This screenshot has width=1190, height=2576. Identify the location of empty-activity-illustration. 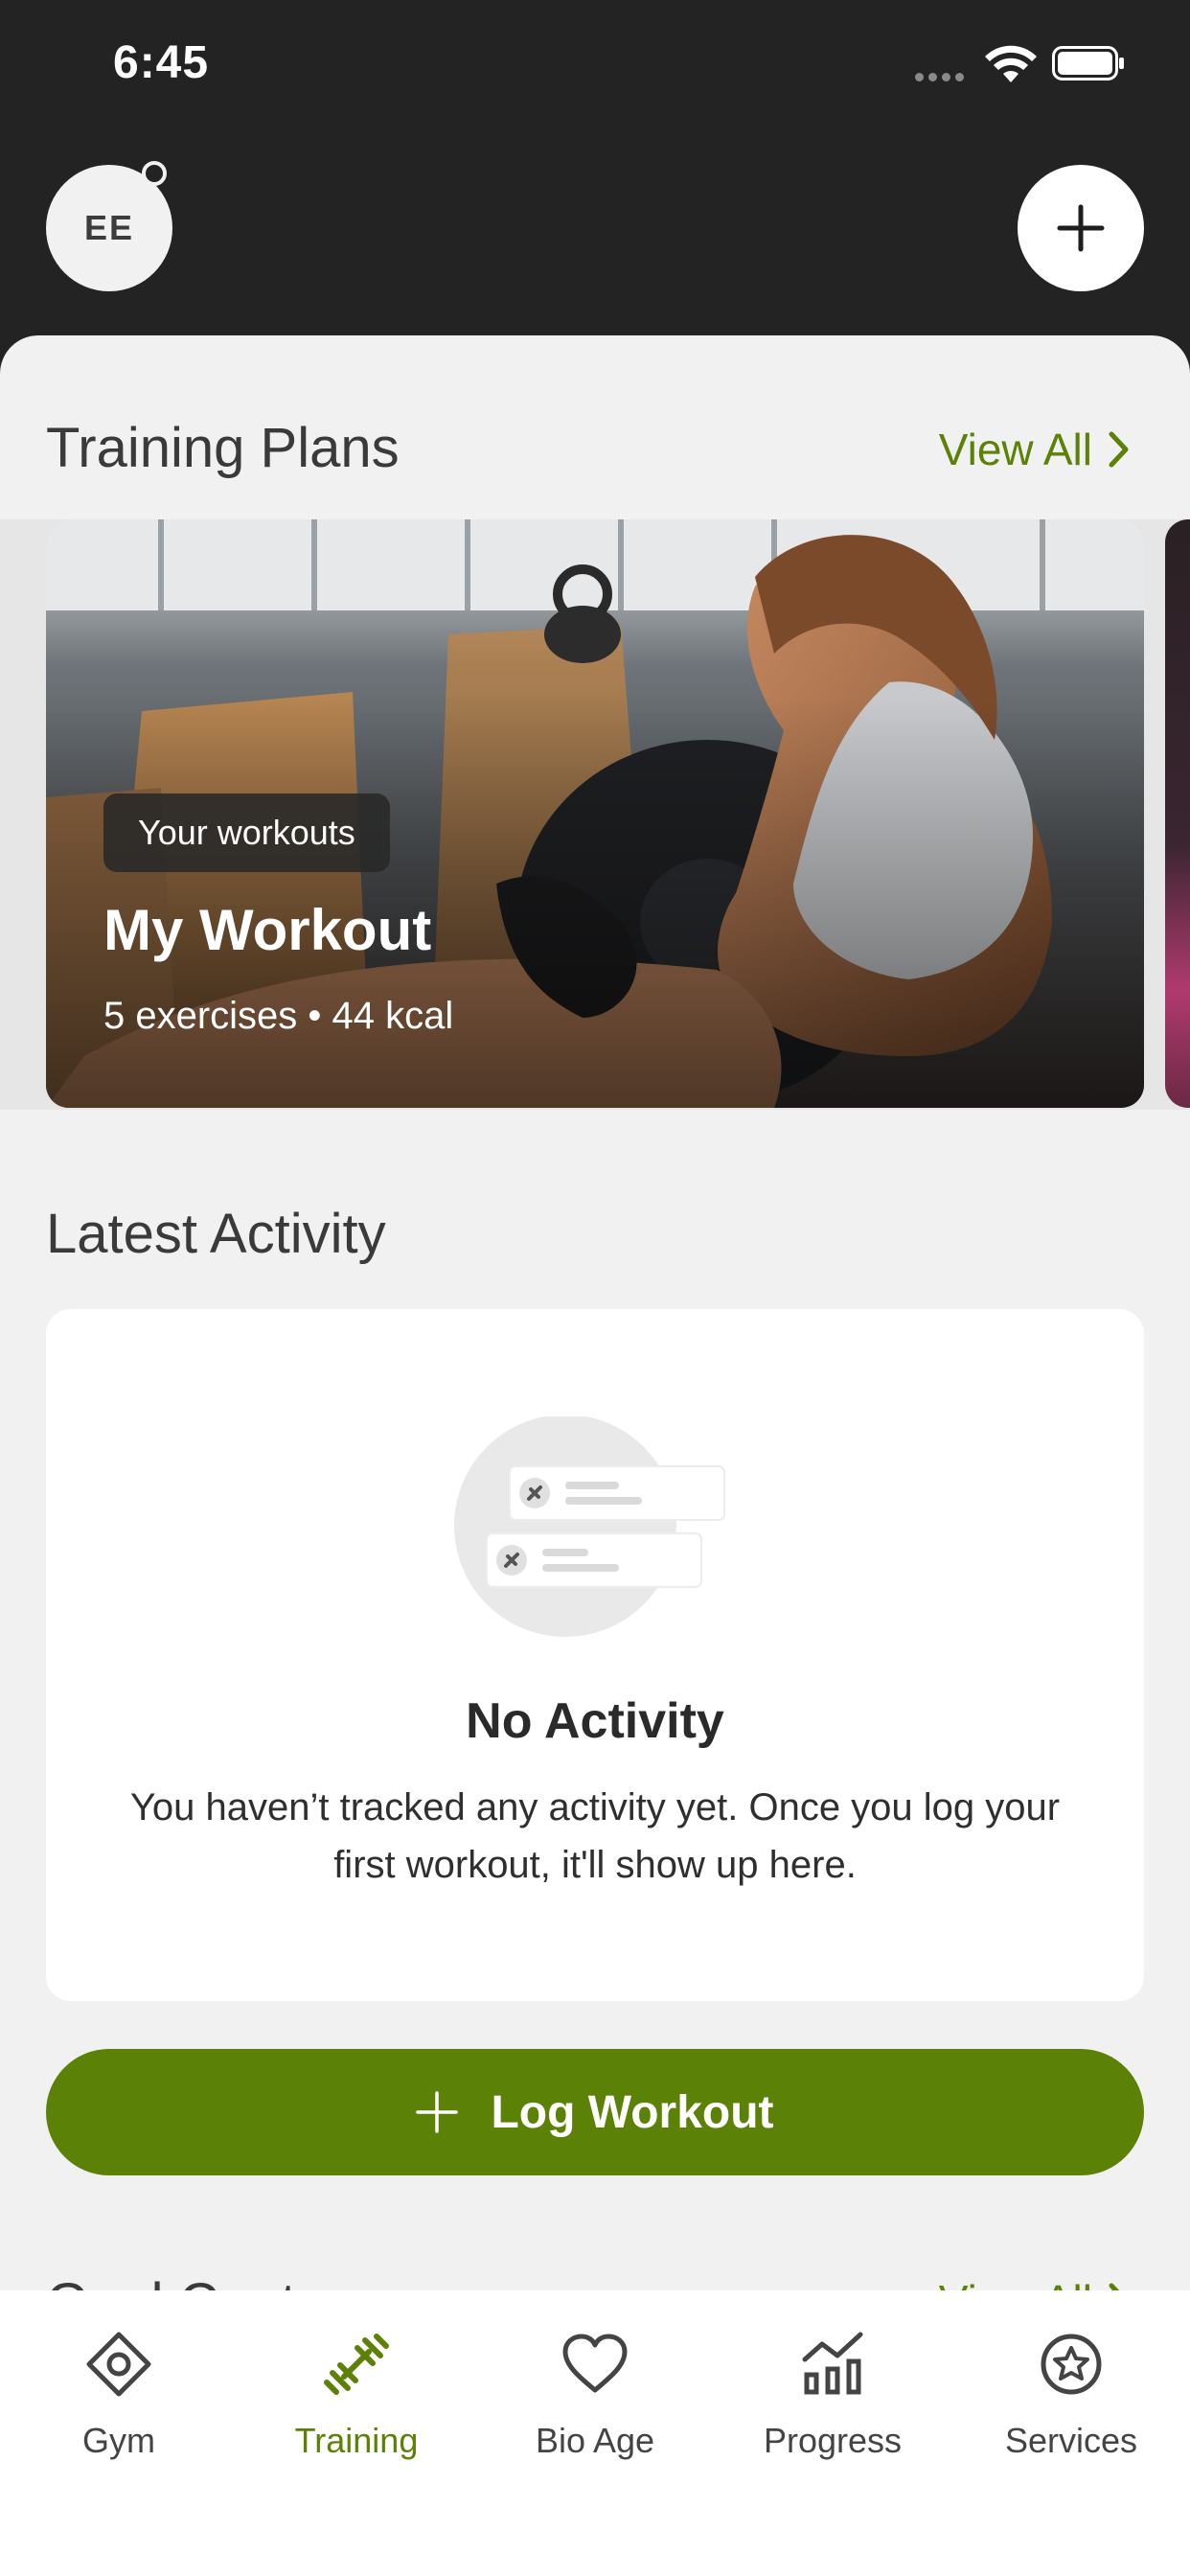
(590, 1526).